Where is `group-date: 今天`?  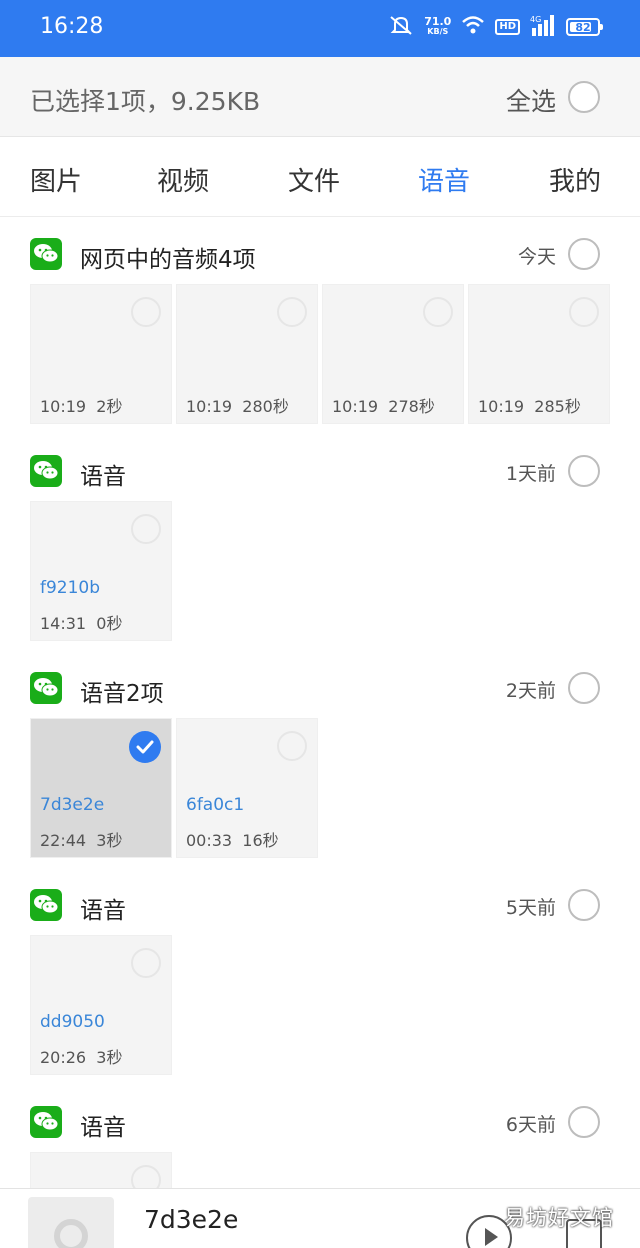 group-date: 今天 is located at coordinates (536, 257).